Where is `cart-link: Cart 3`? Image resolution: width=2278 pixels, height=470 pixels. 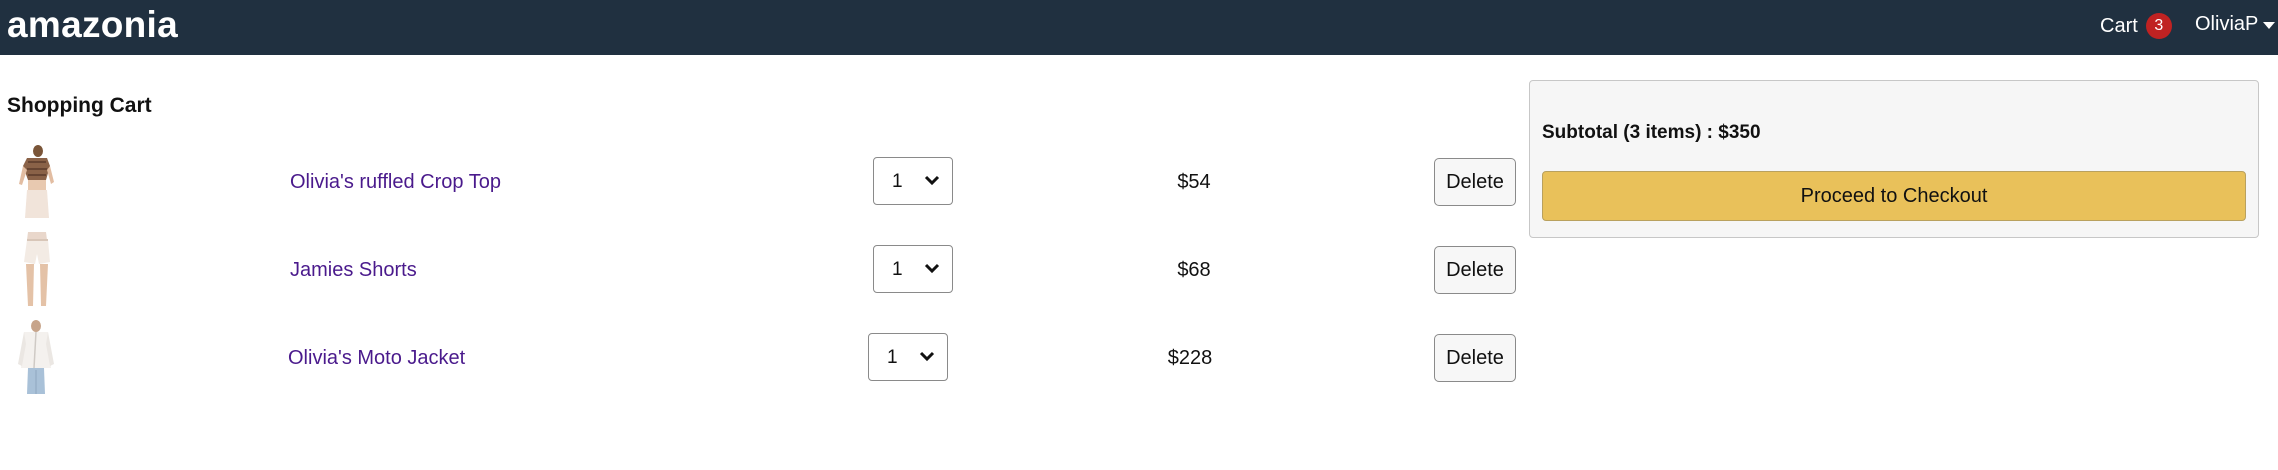
cart-link: Cart 3 is located at coordinates (2136, 26).